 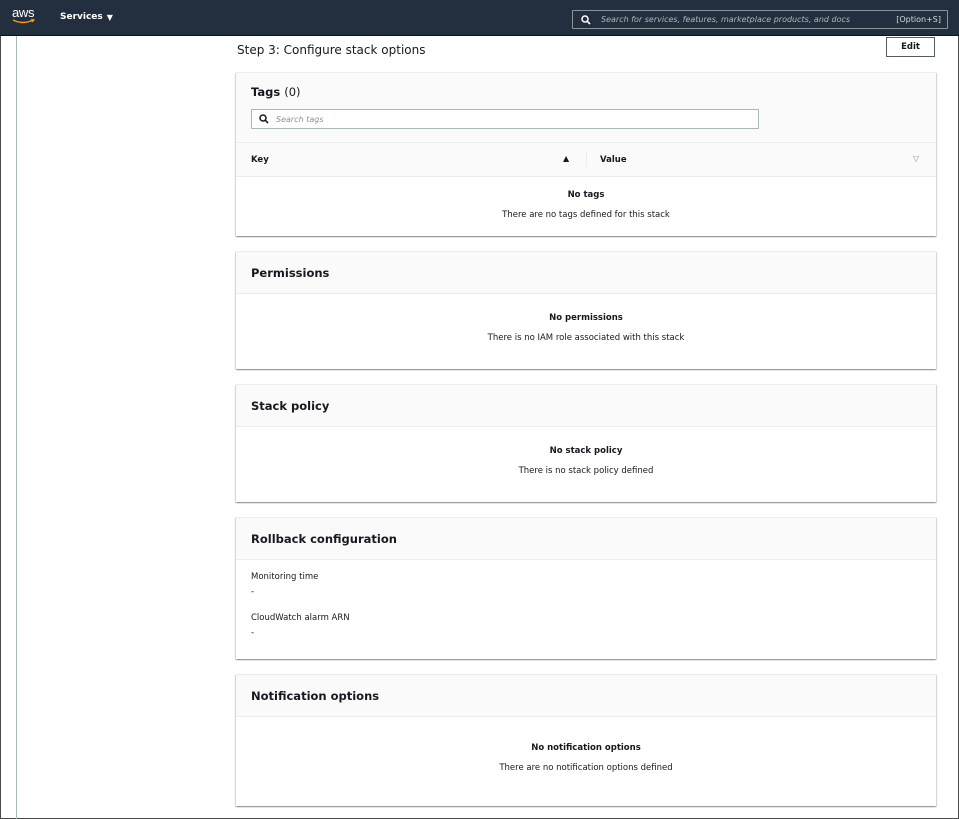 I want to click on tags-panel-header: Tags (0) Search tags, so click(x=586, y=108).